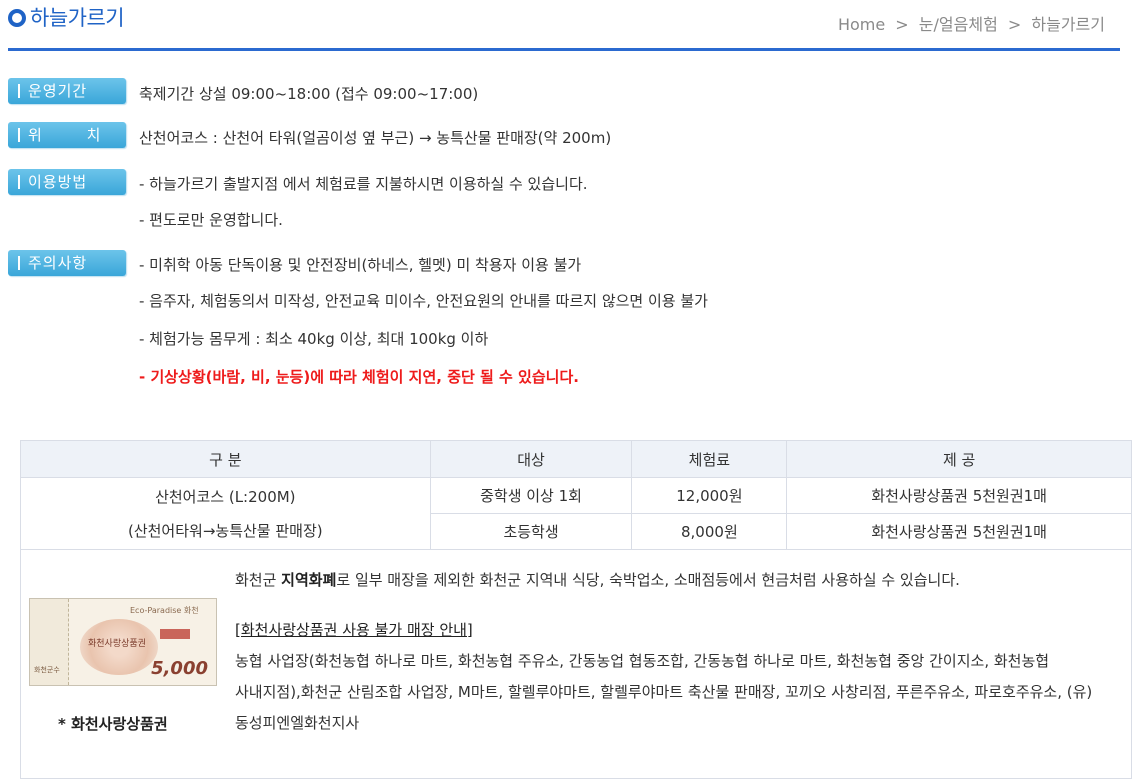  What do you see at coordinates (531, 459) in the screenshot?
I see `header-target: 대상` at bounding box center [531, 459].